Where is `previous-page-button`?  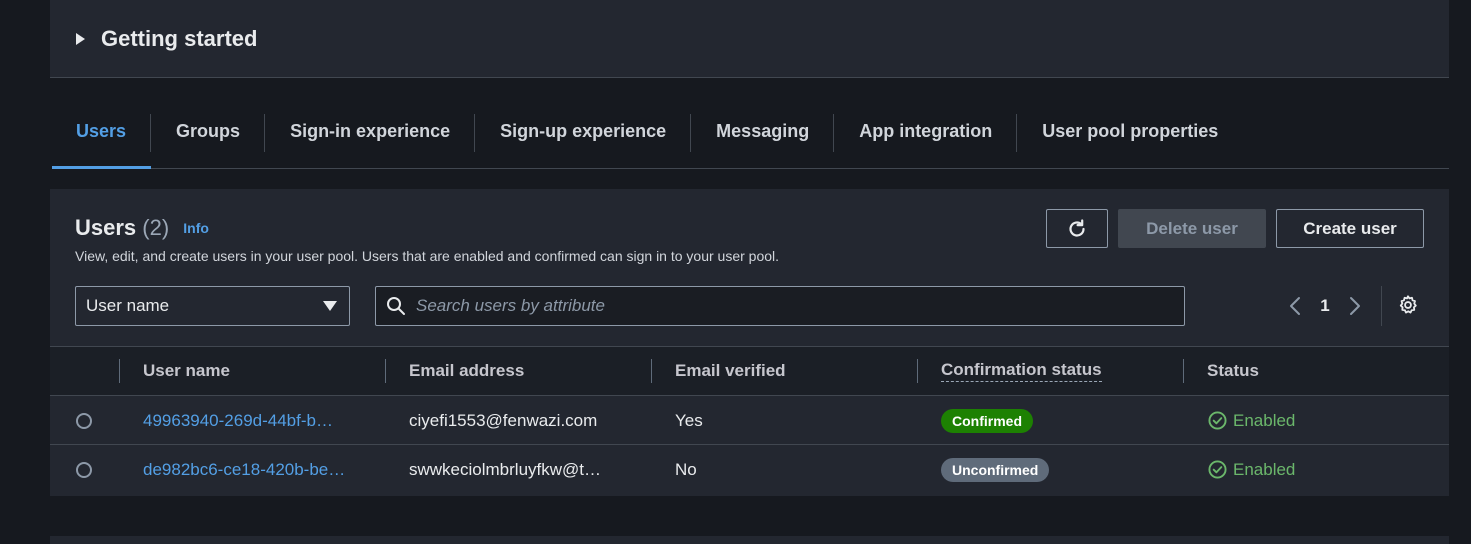
previous-page-button is located at coordinates (1295, 306).